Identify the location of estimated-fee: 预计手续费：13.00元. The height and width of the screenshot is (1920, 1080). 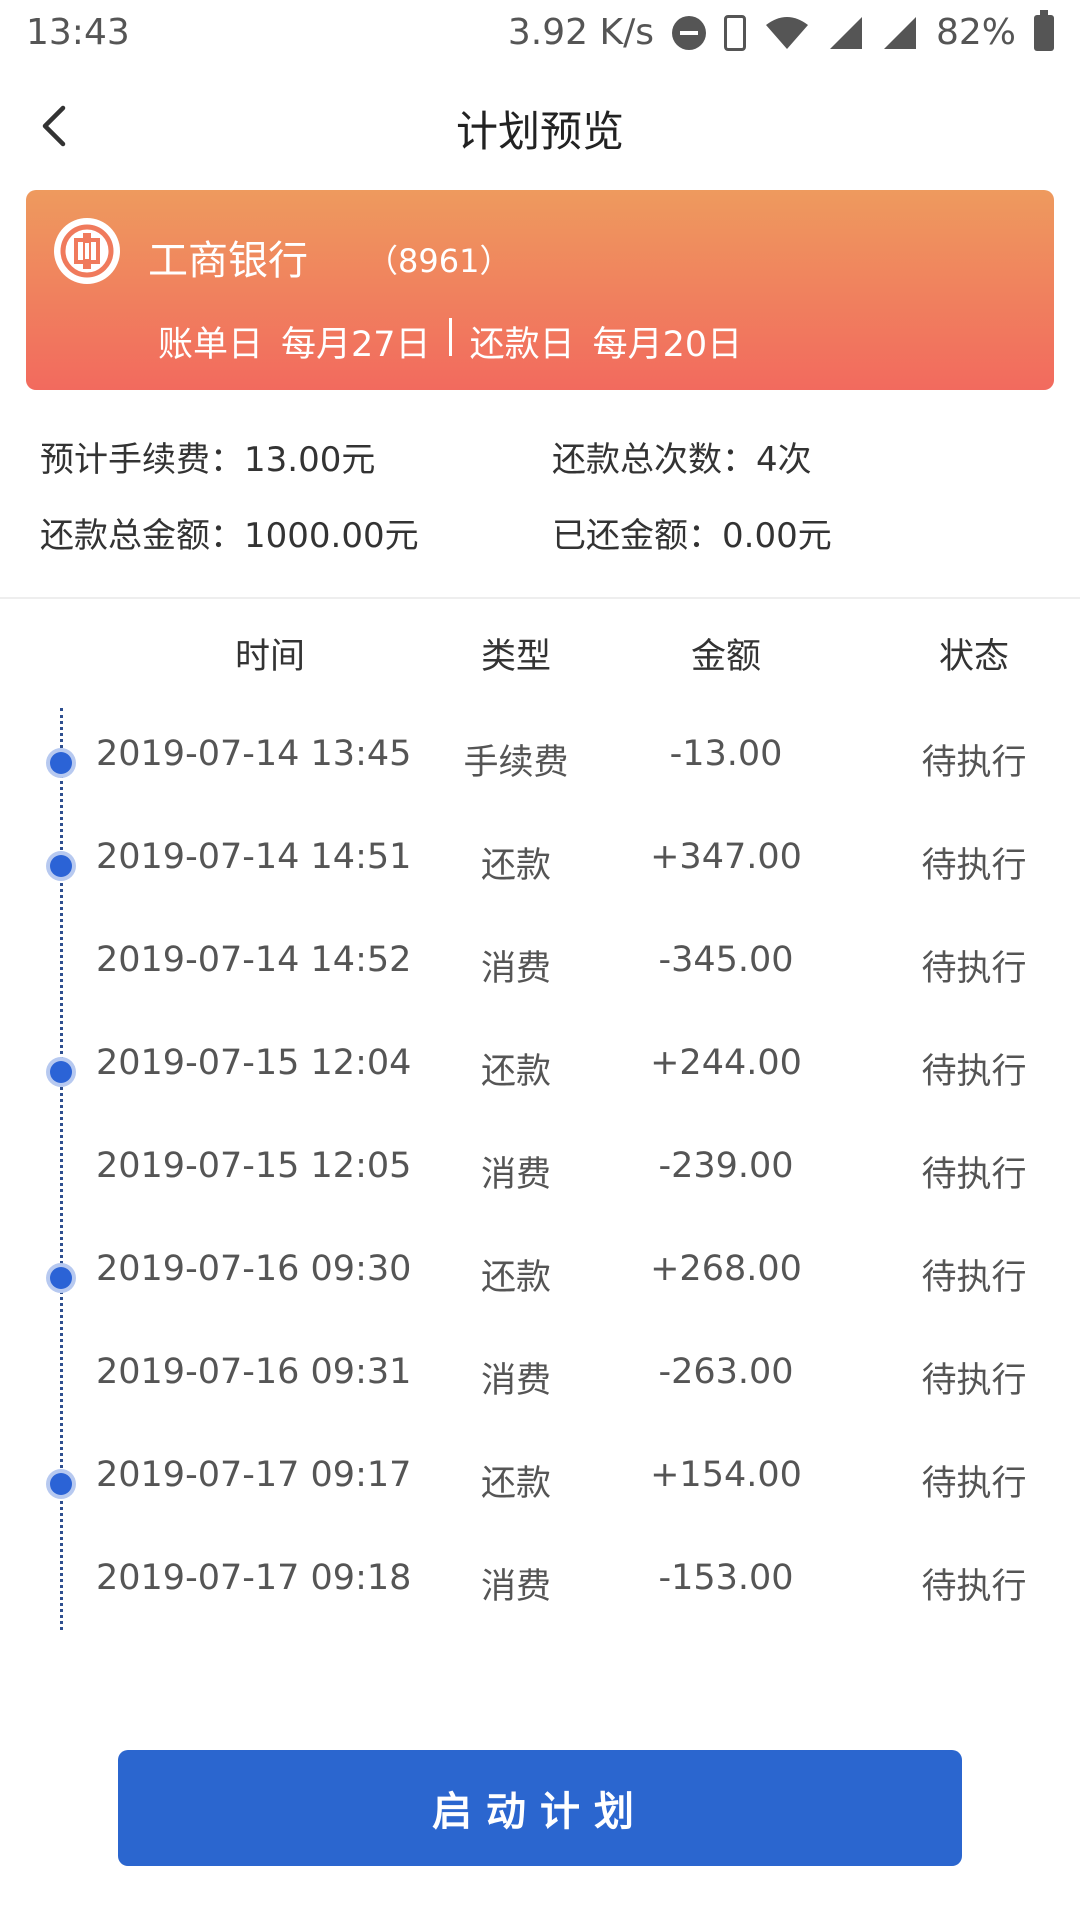
(208, 460).